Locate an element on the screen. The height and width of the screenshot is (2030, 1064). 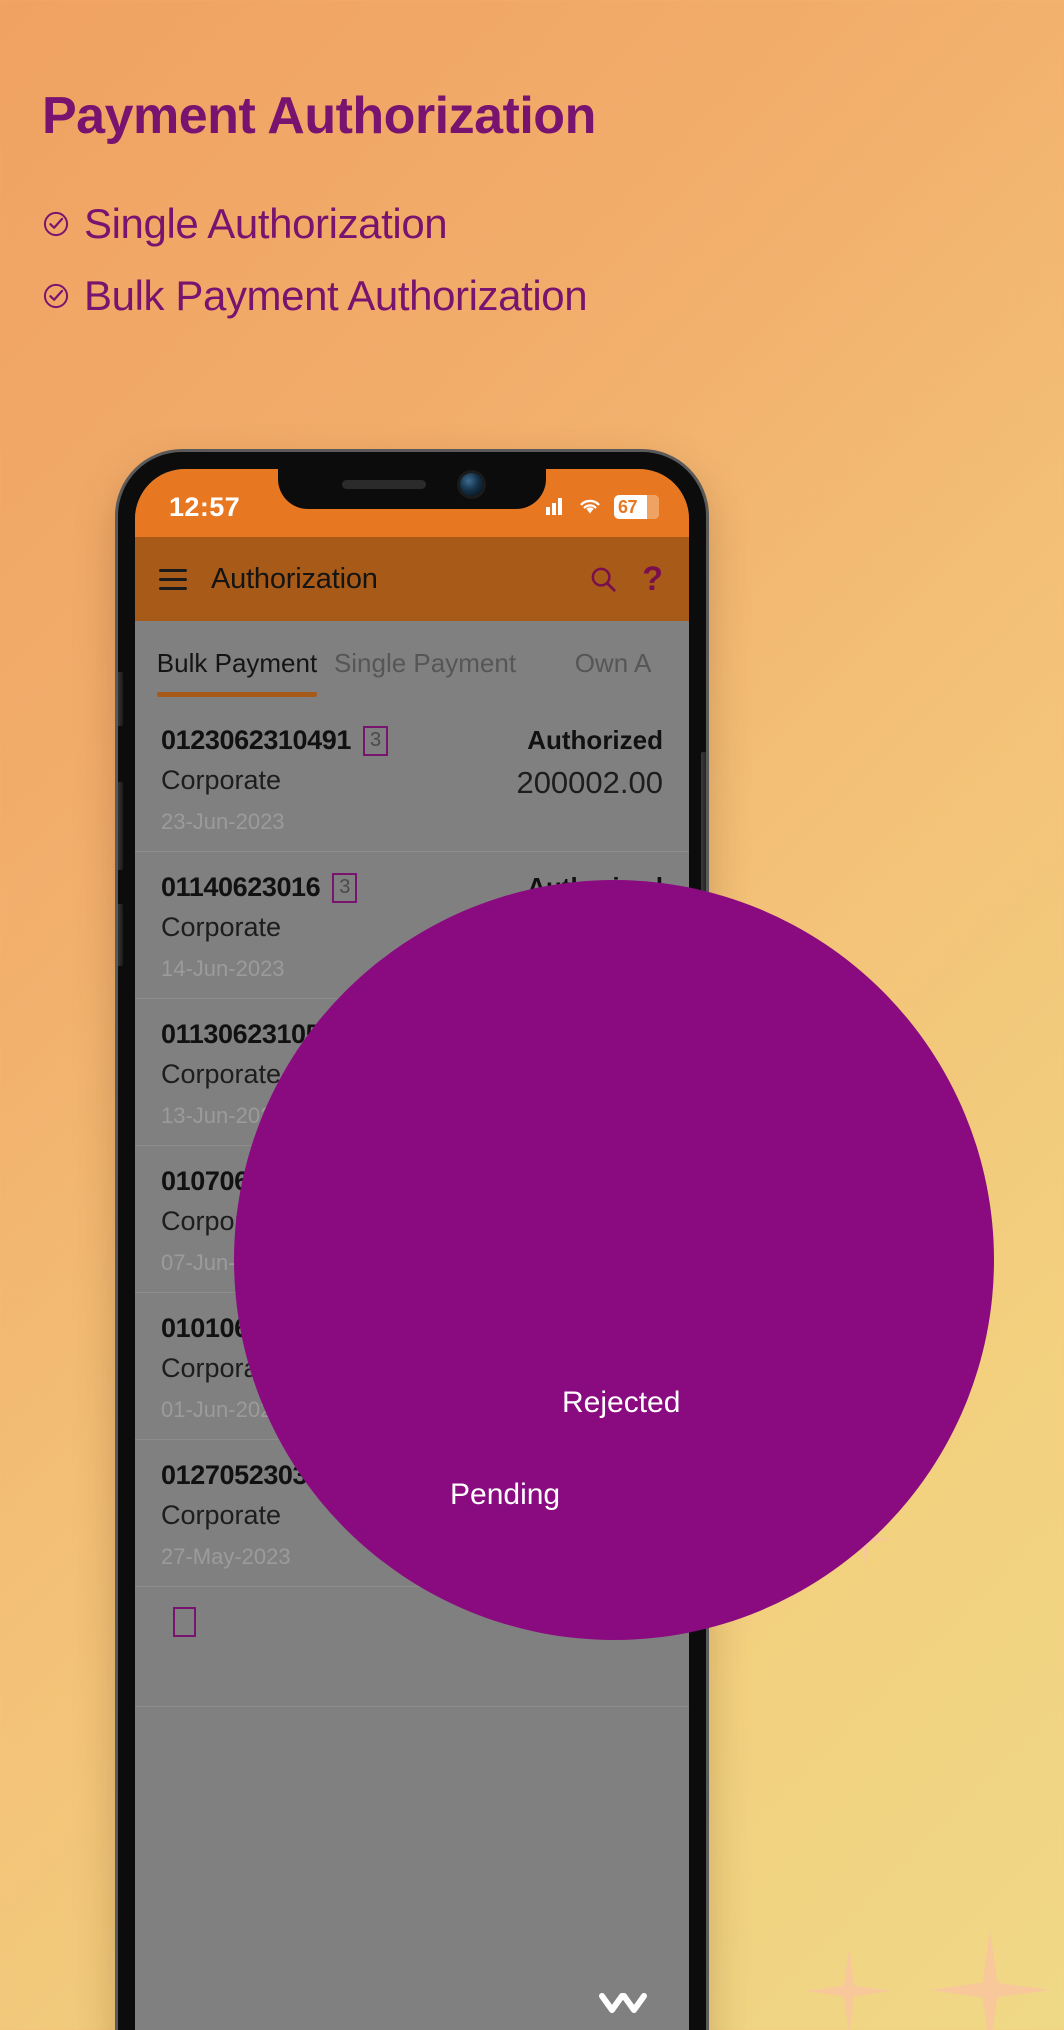
tab-label: Single Payment is located at coordinates (425, 662).